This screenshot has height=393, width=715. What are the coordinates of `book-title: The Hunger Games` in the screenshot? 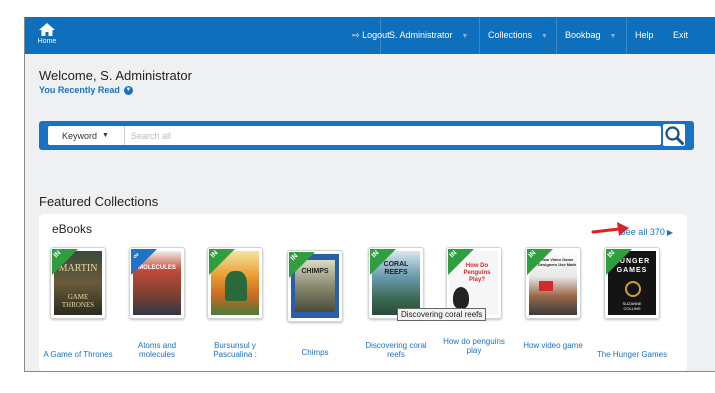 It's located at (632, 354).